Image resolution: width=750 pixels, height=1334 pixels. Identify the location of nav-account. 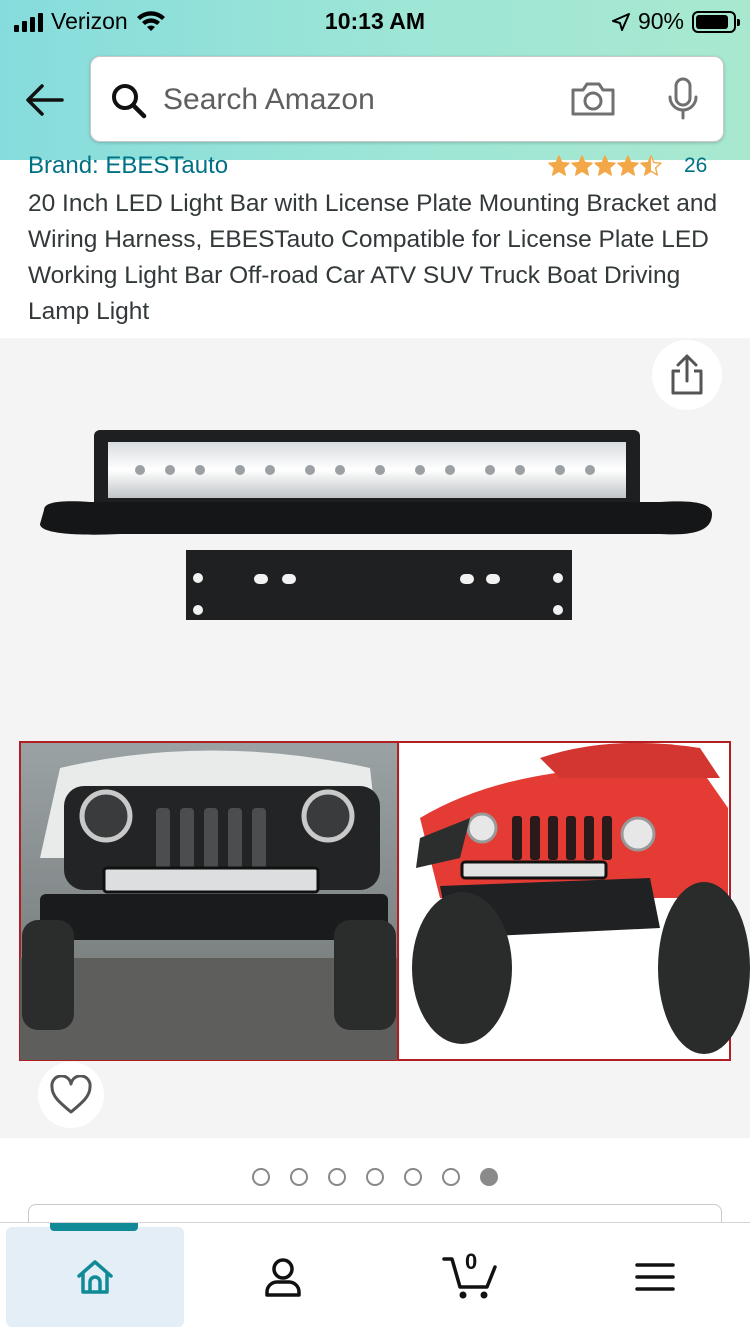
(283, 1277).